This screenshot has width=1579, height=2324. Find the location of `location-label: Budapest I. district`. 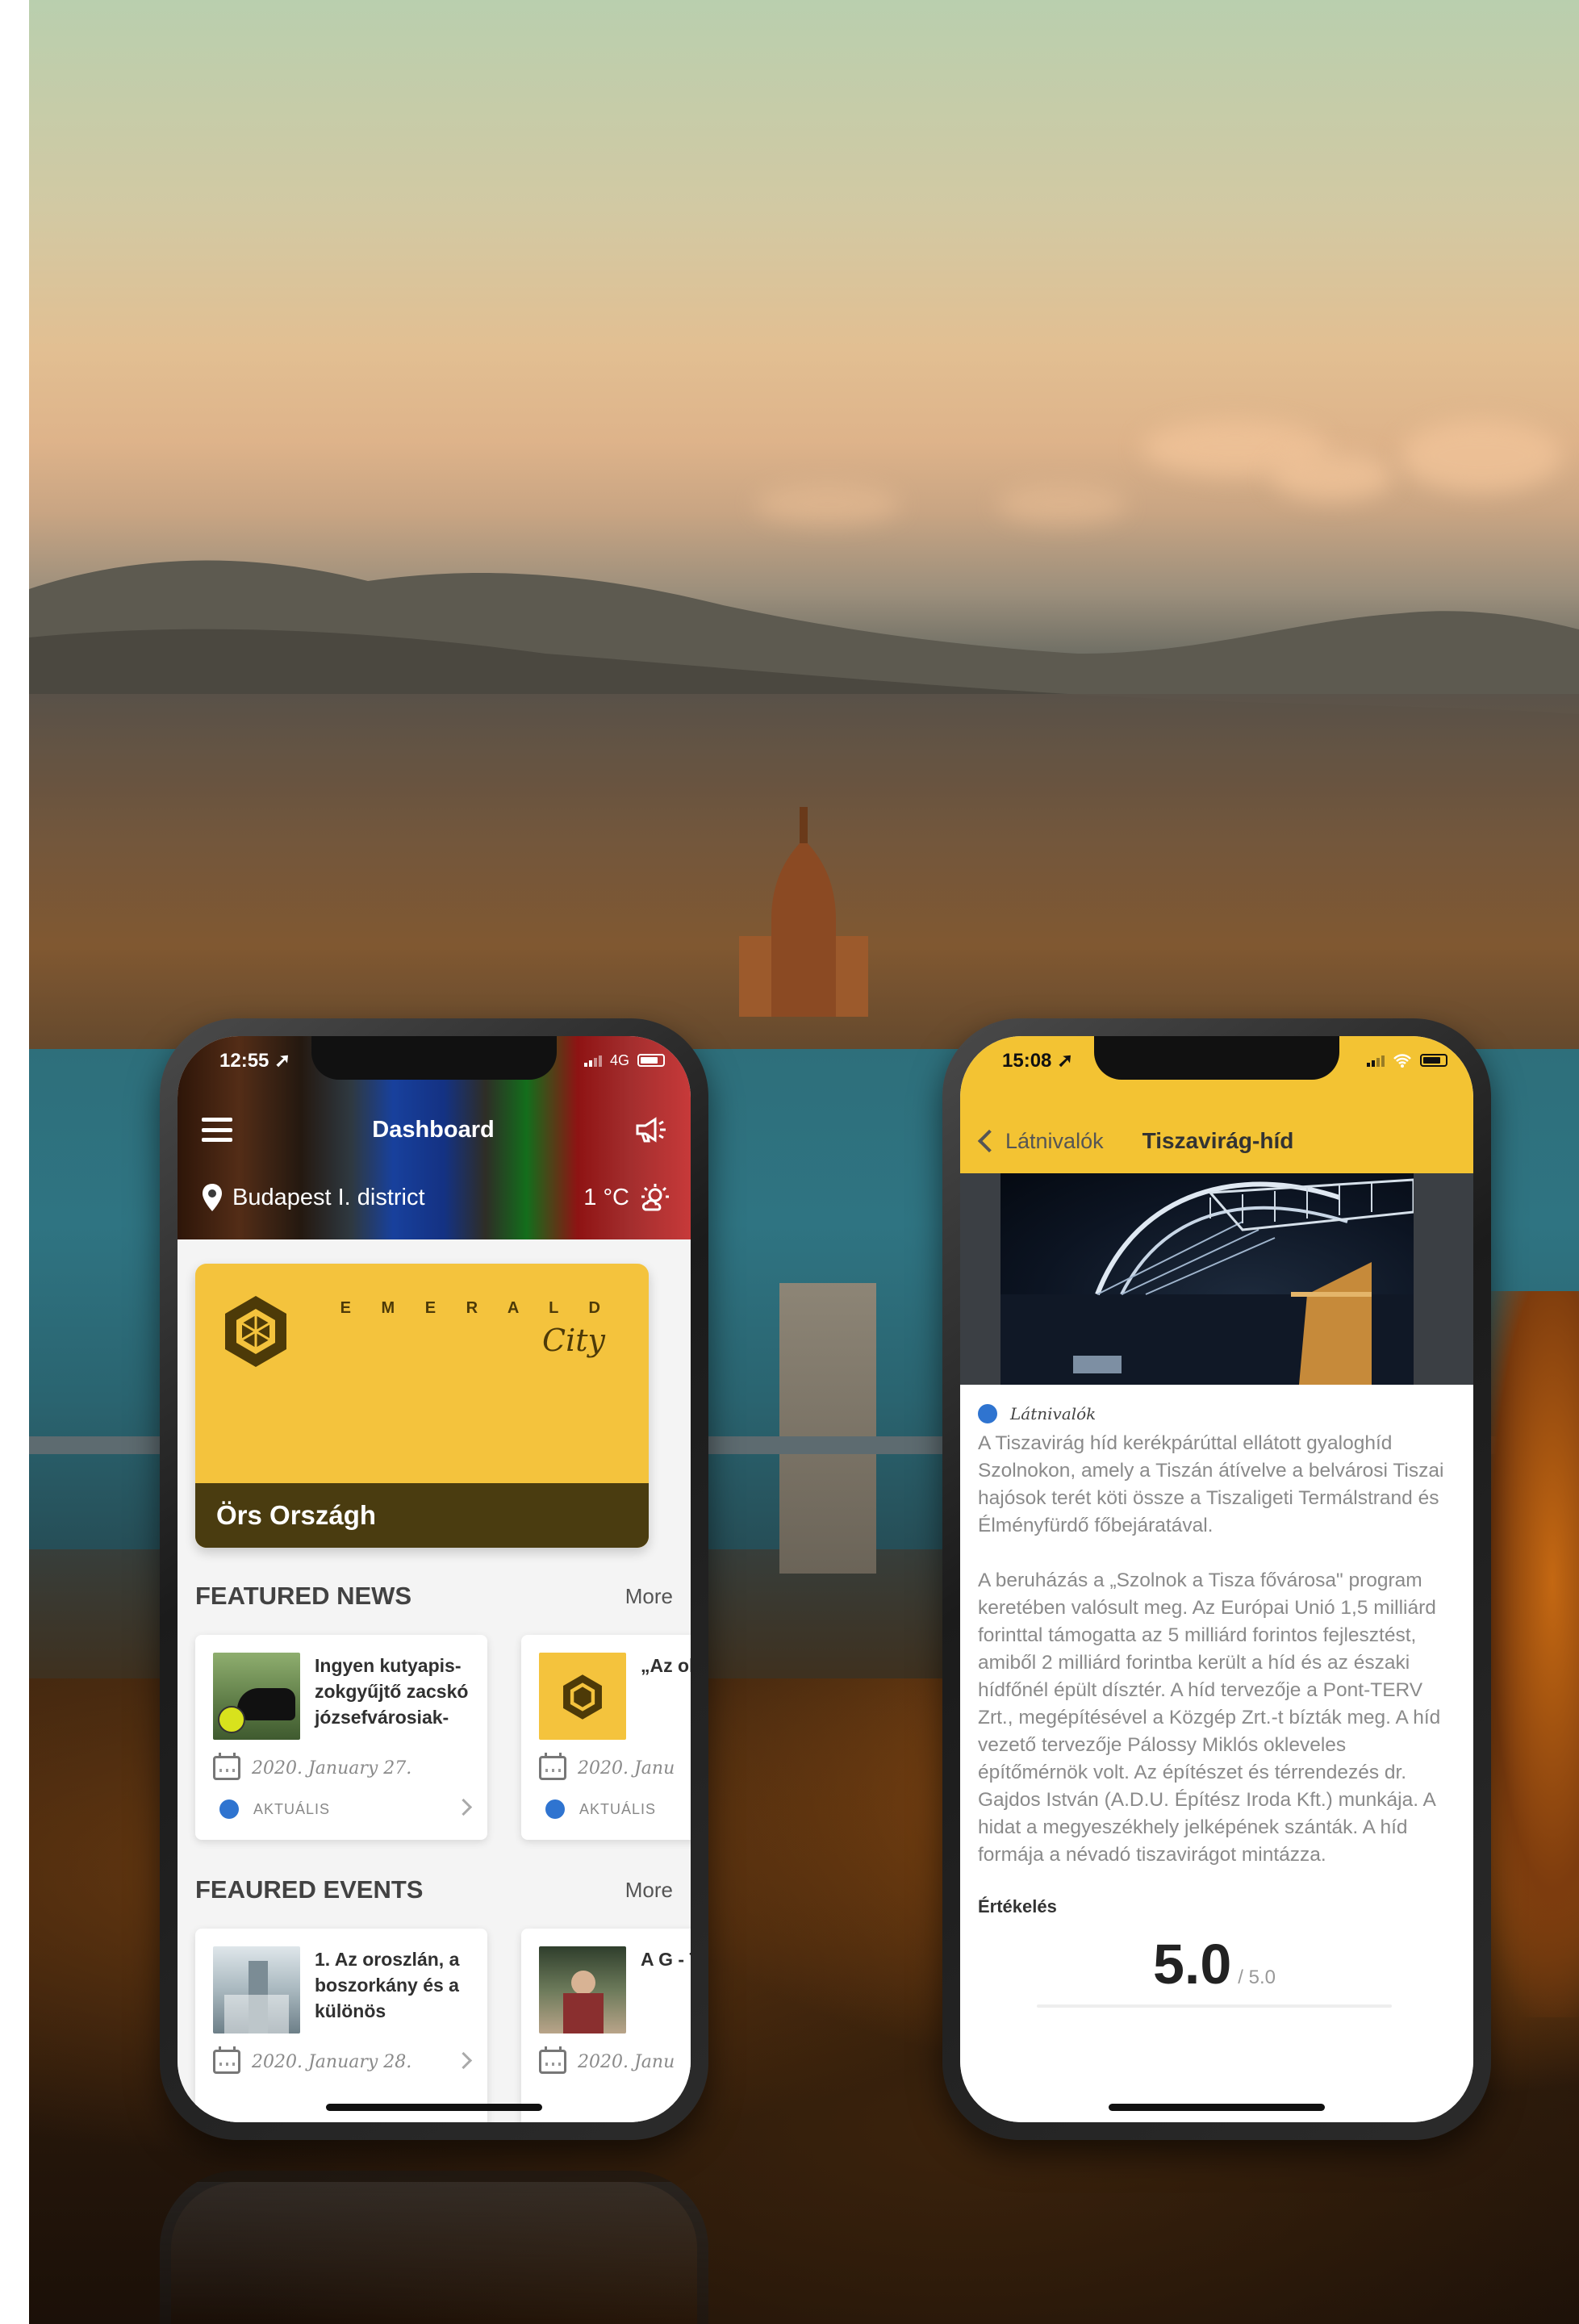

location-label: Budapest I. district is located at coordinates (328, 1197).